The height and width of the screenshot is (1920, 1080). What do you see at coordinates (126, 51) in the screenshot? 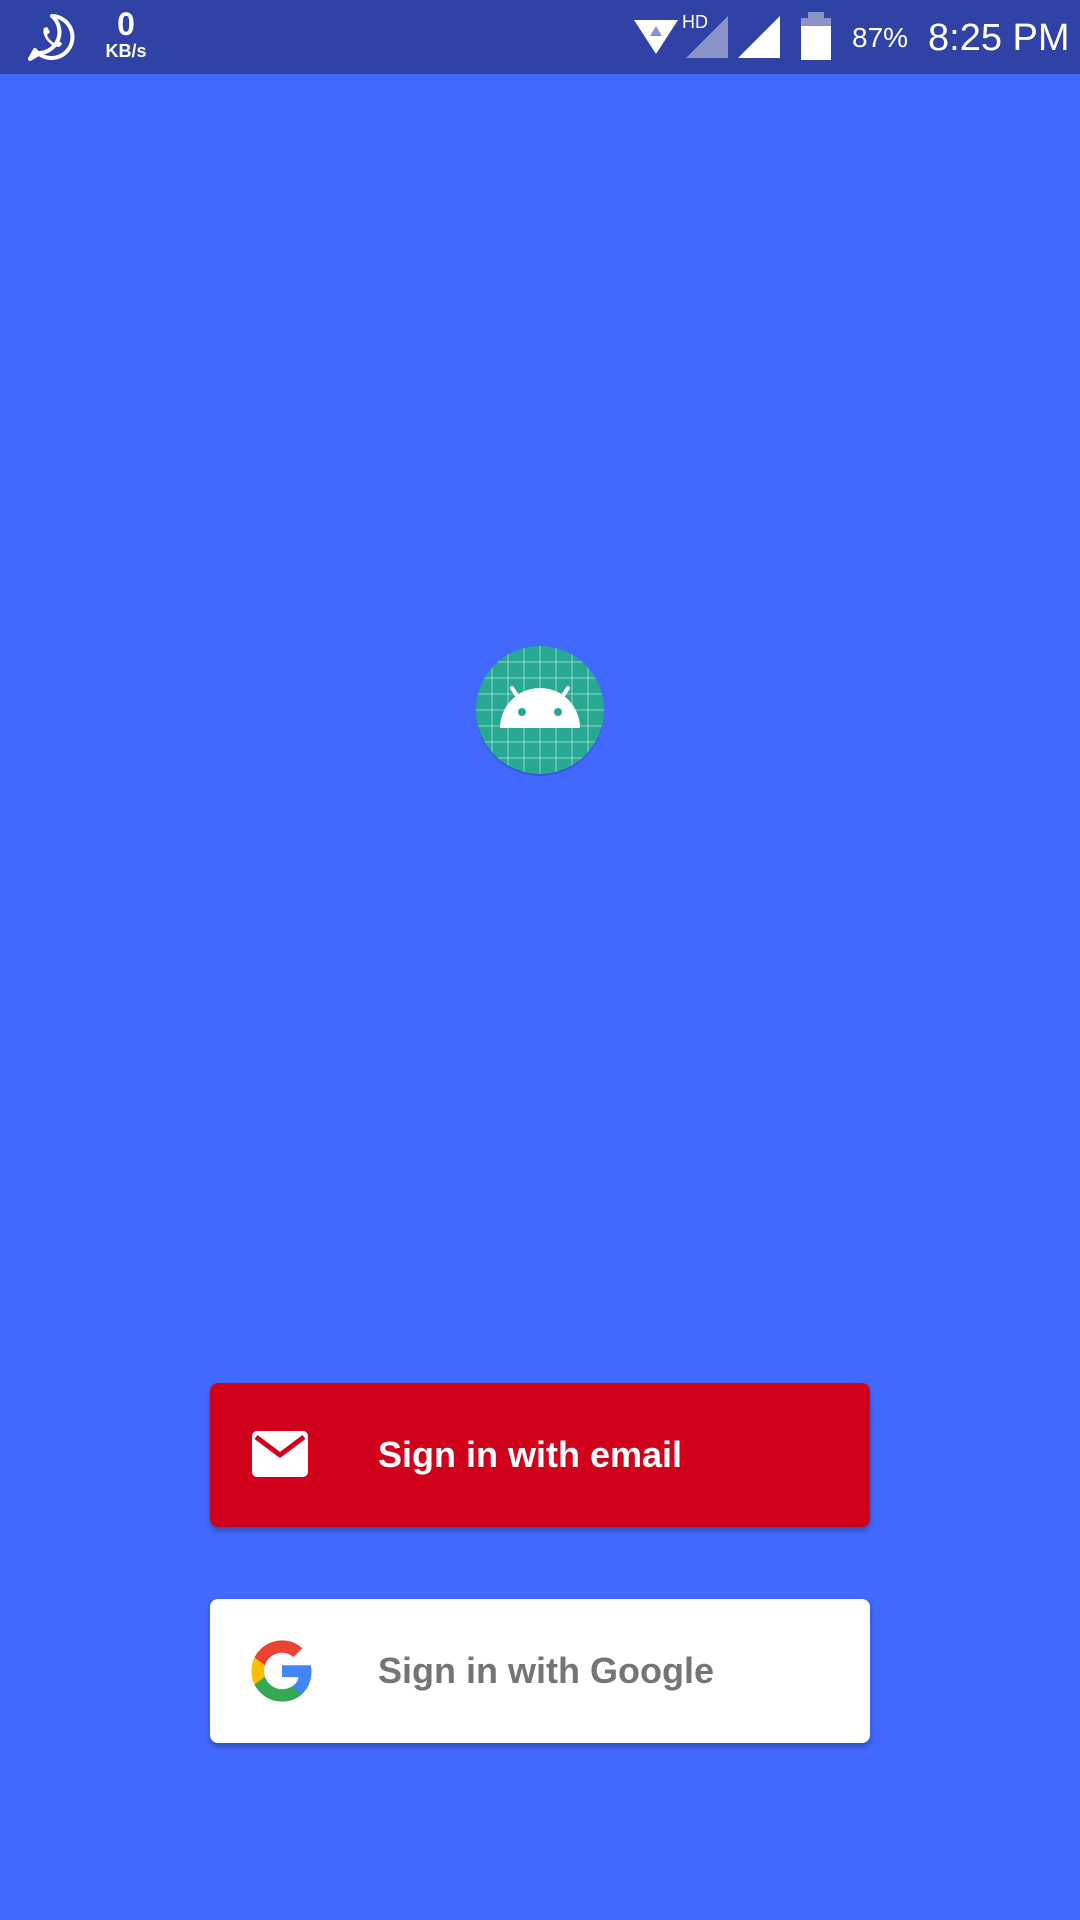
I see `network-speed-unit: KB/s` at bounding box center [126, 51].